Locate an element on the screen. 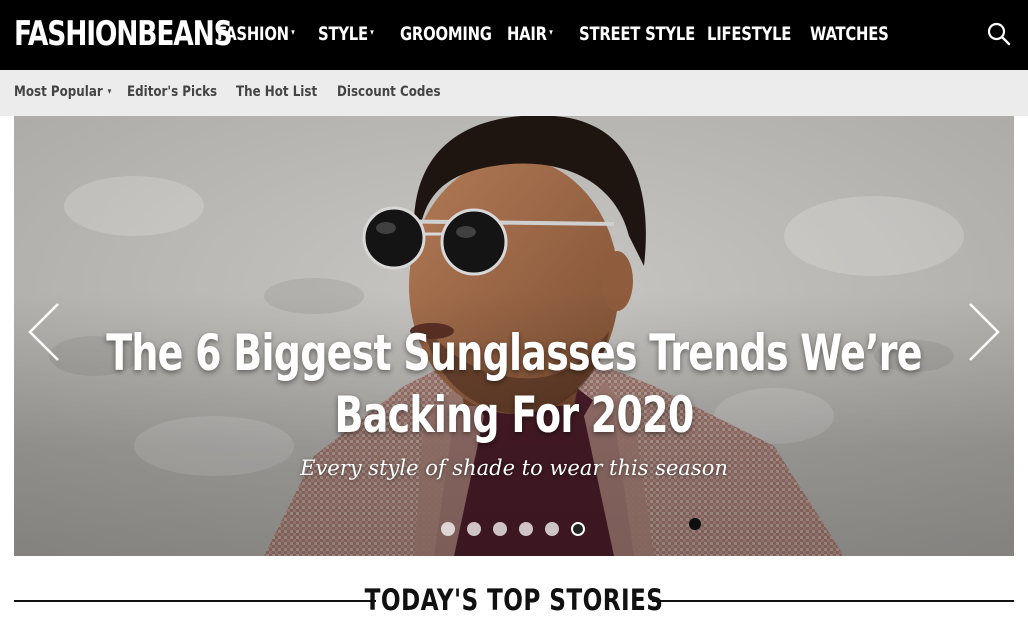 This screenshot has height=635, width=1028. section-title: TODAY'S TOP STORIES is located at coordinates (514, 600).